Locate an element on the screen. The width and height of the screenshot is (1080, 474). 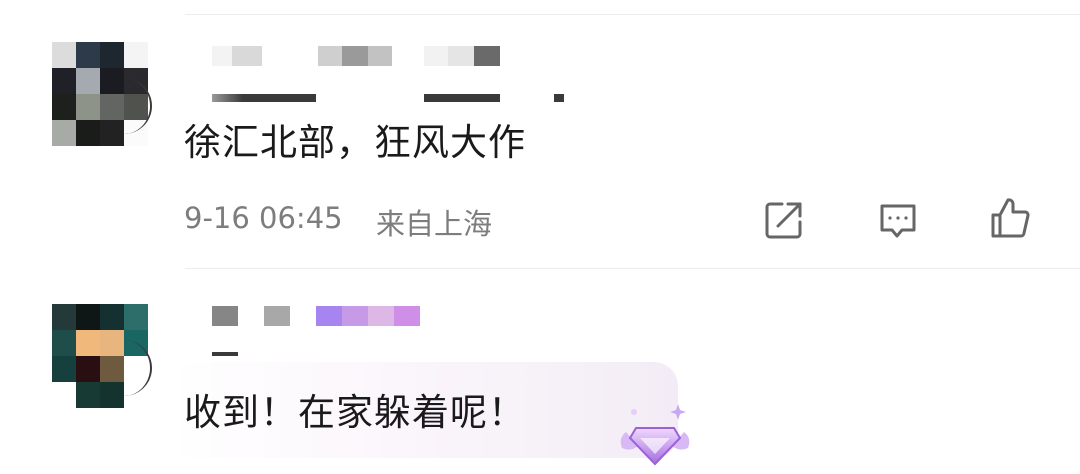
comment-text: 收到！在家躲着呢！ is located at coordinates (355, 412).